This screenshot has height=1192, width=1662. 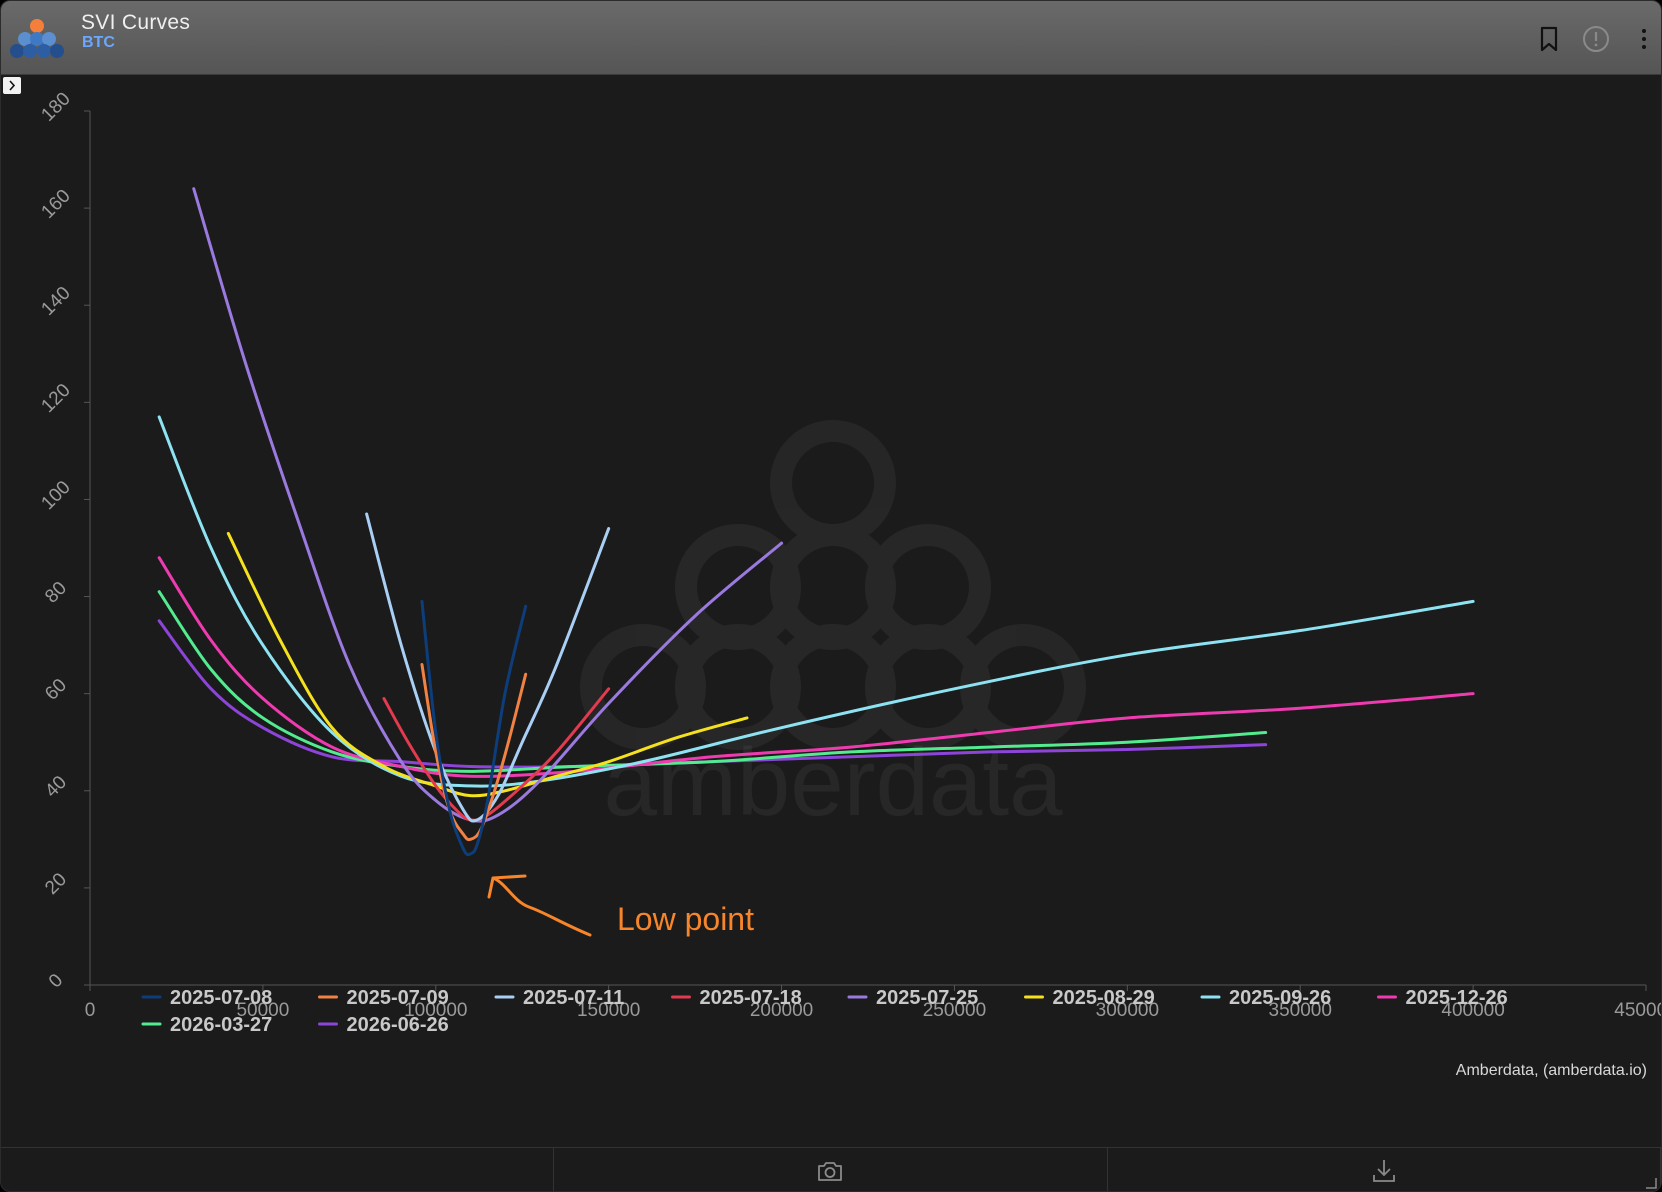 I want to click on legend-item: 2025-07-18, so click(x=736, y=998).